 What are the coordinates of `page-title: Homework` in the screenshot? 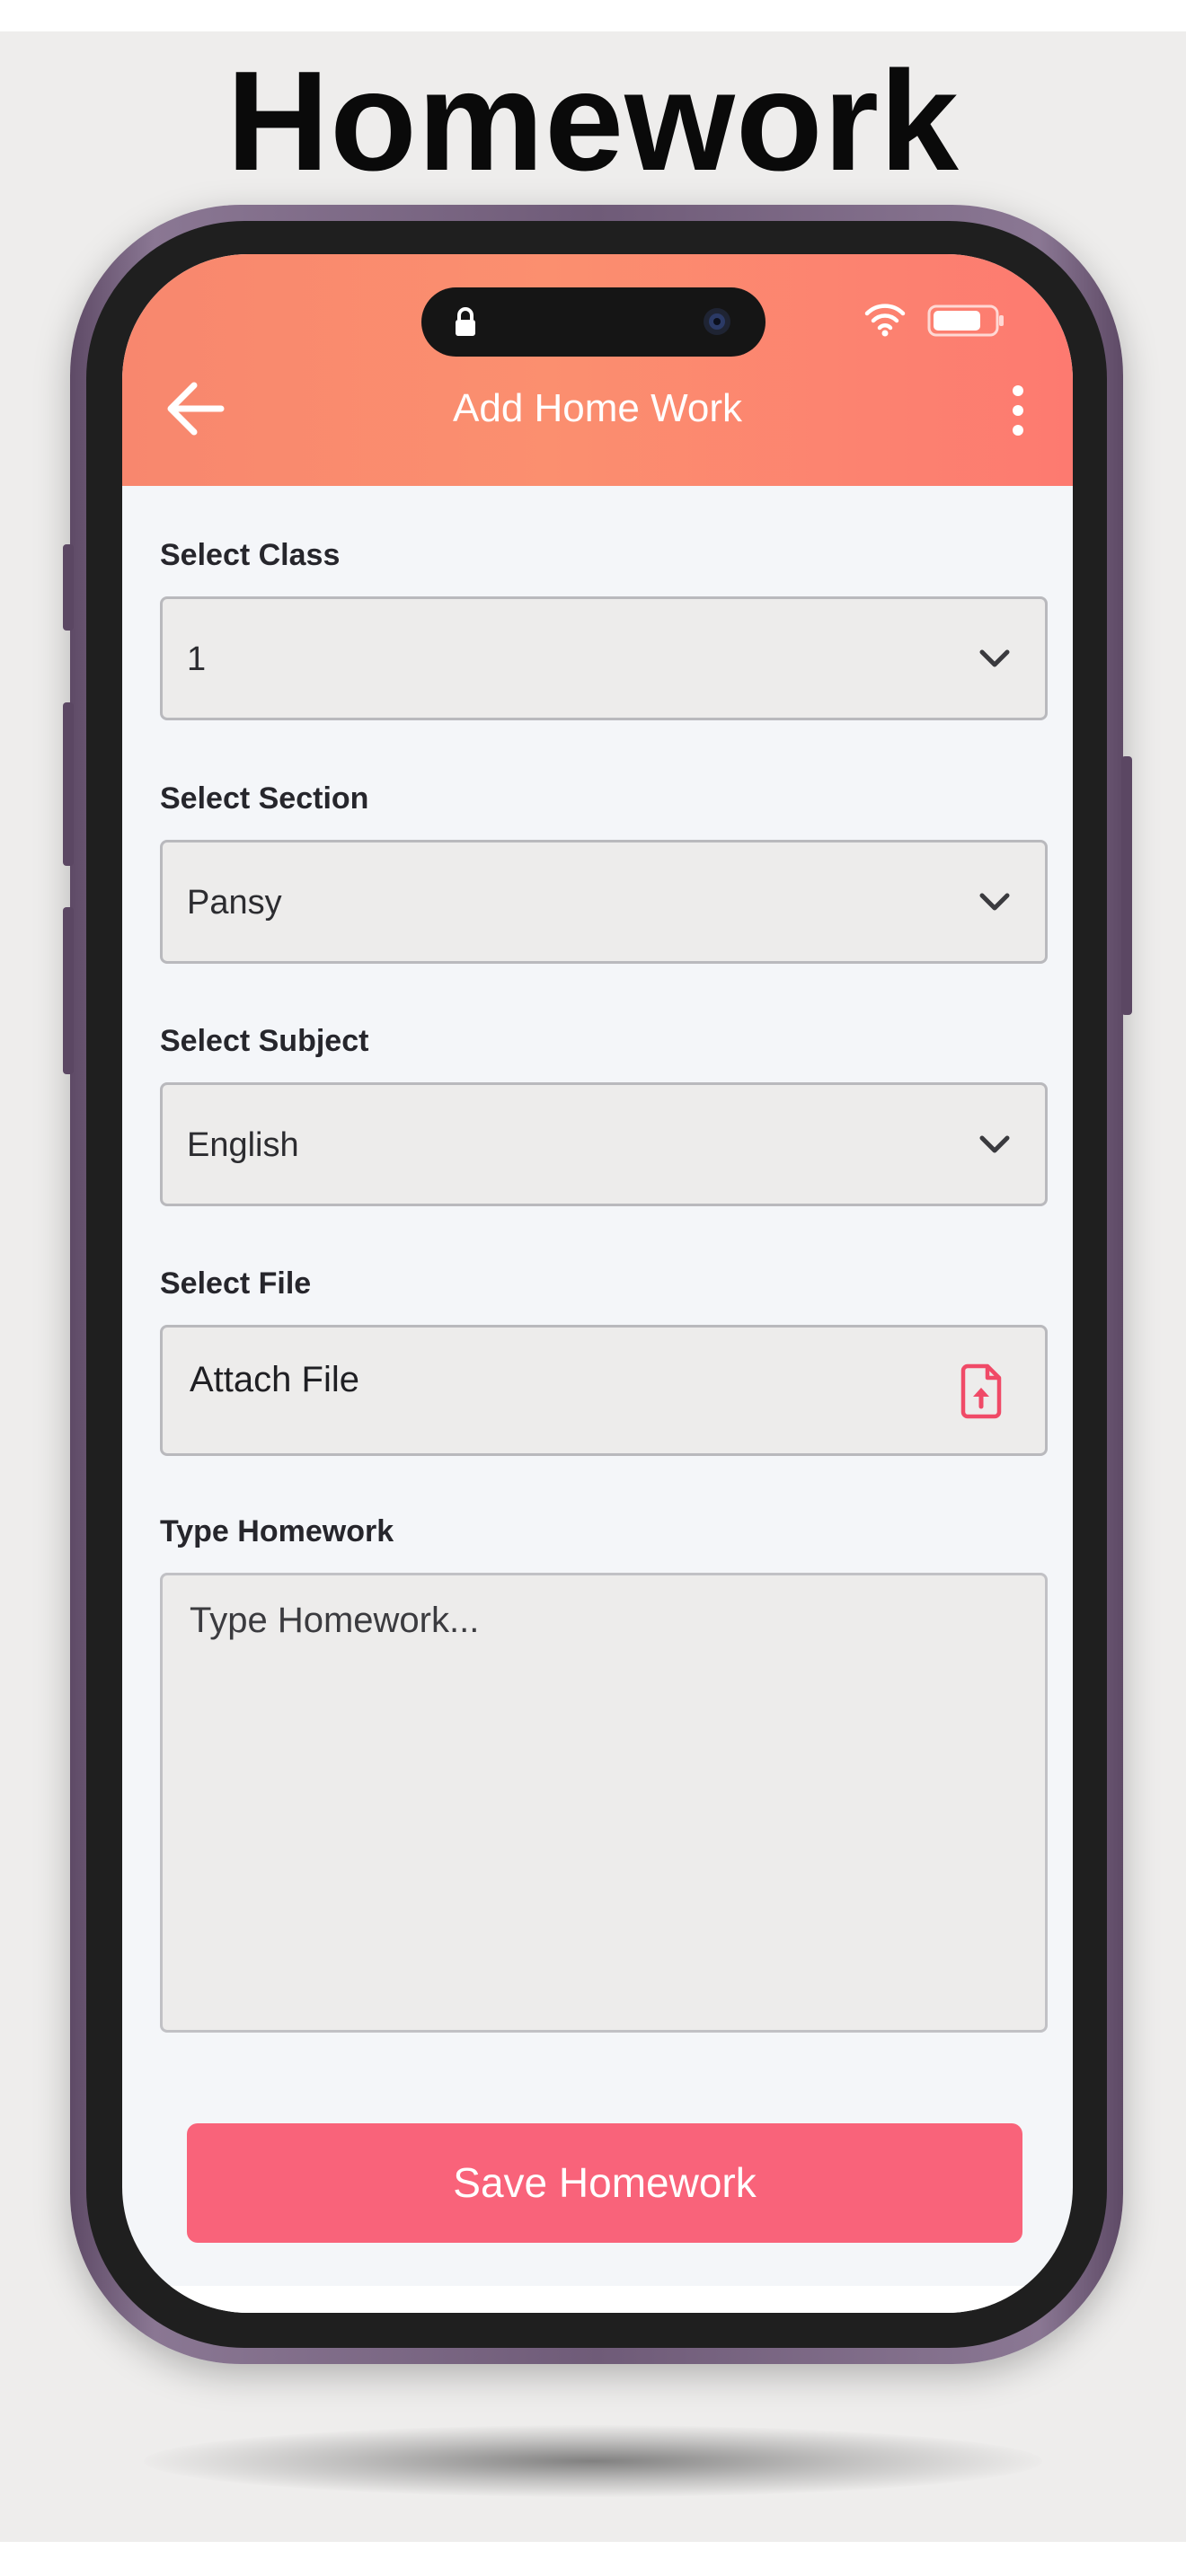 It's located at (593, 121).